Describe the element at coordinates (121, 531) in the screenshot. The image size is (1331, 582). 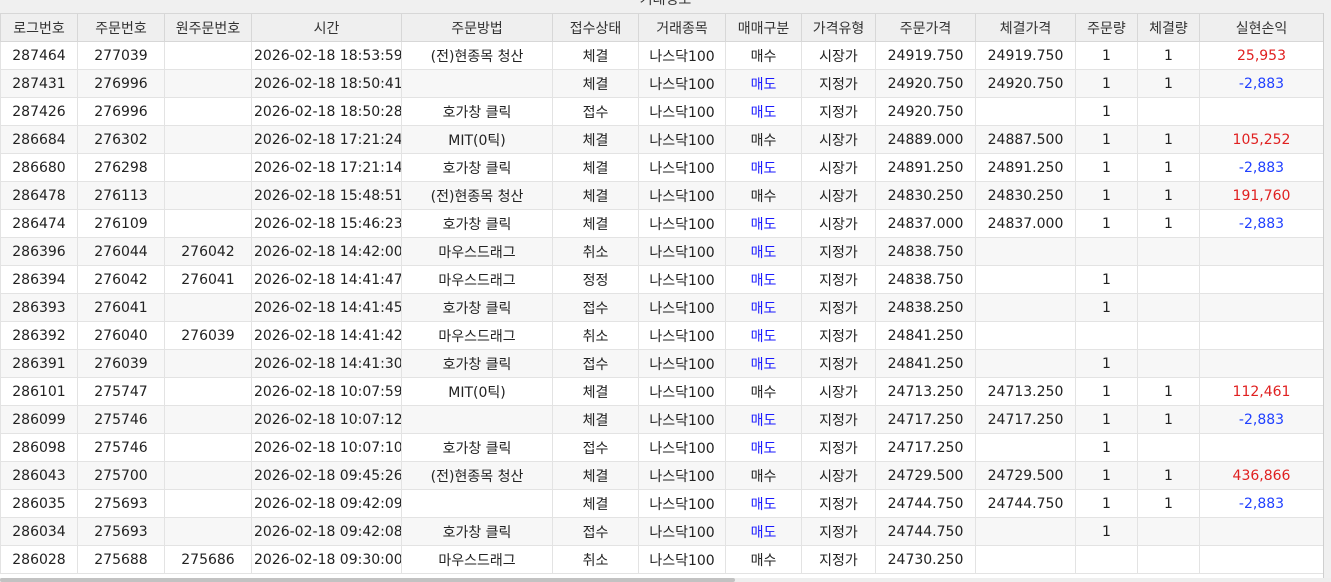
I see `order-number-cell: 275693` at that location.